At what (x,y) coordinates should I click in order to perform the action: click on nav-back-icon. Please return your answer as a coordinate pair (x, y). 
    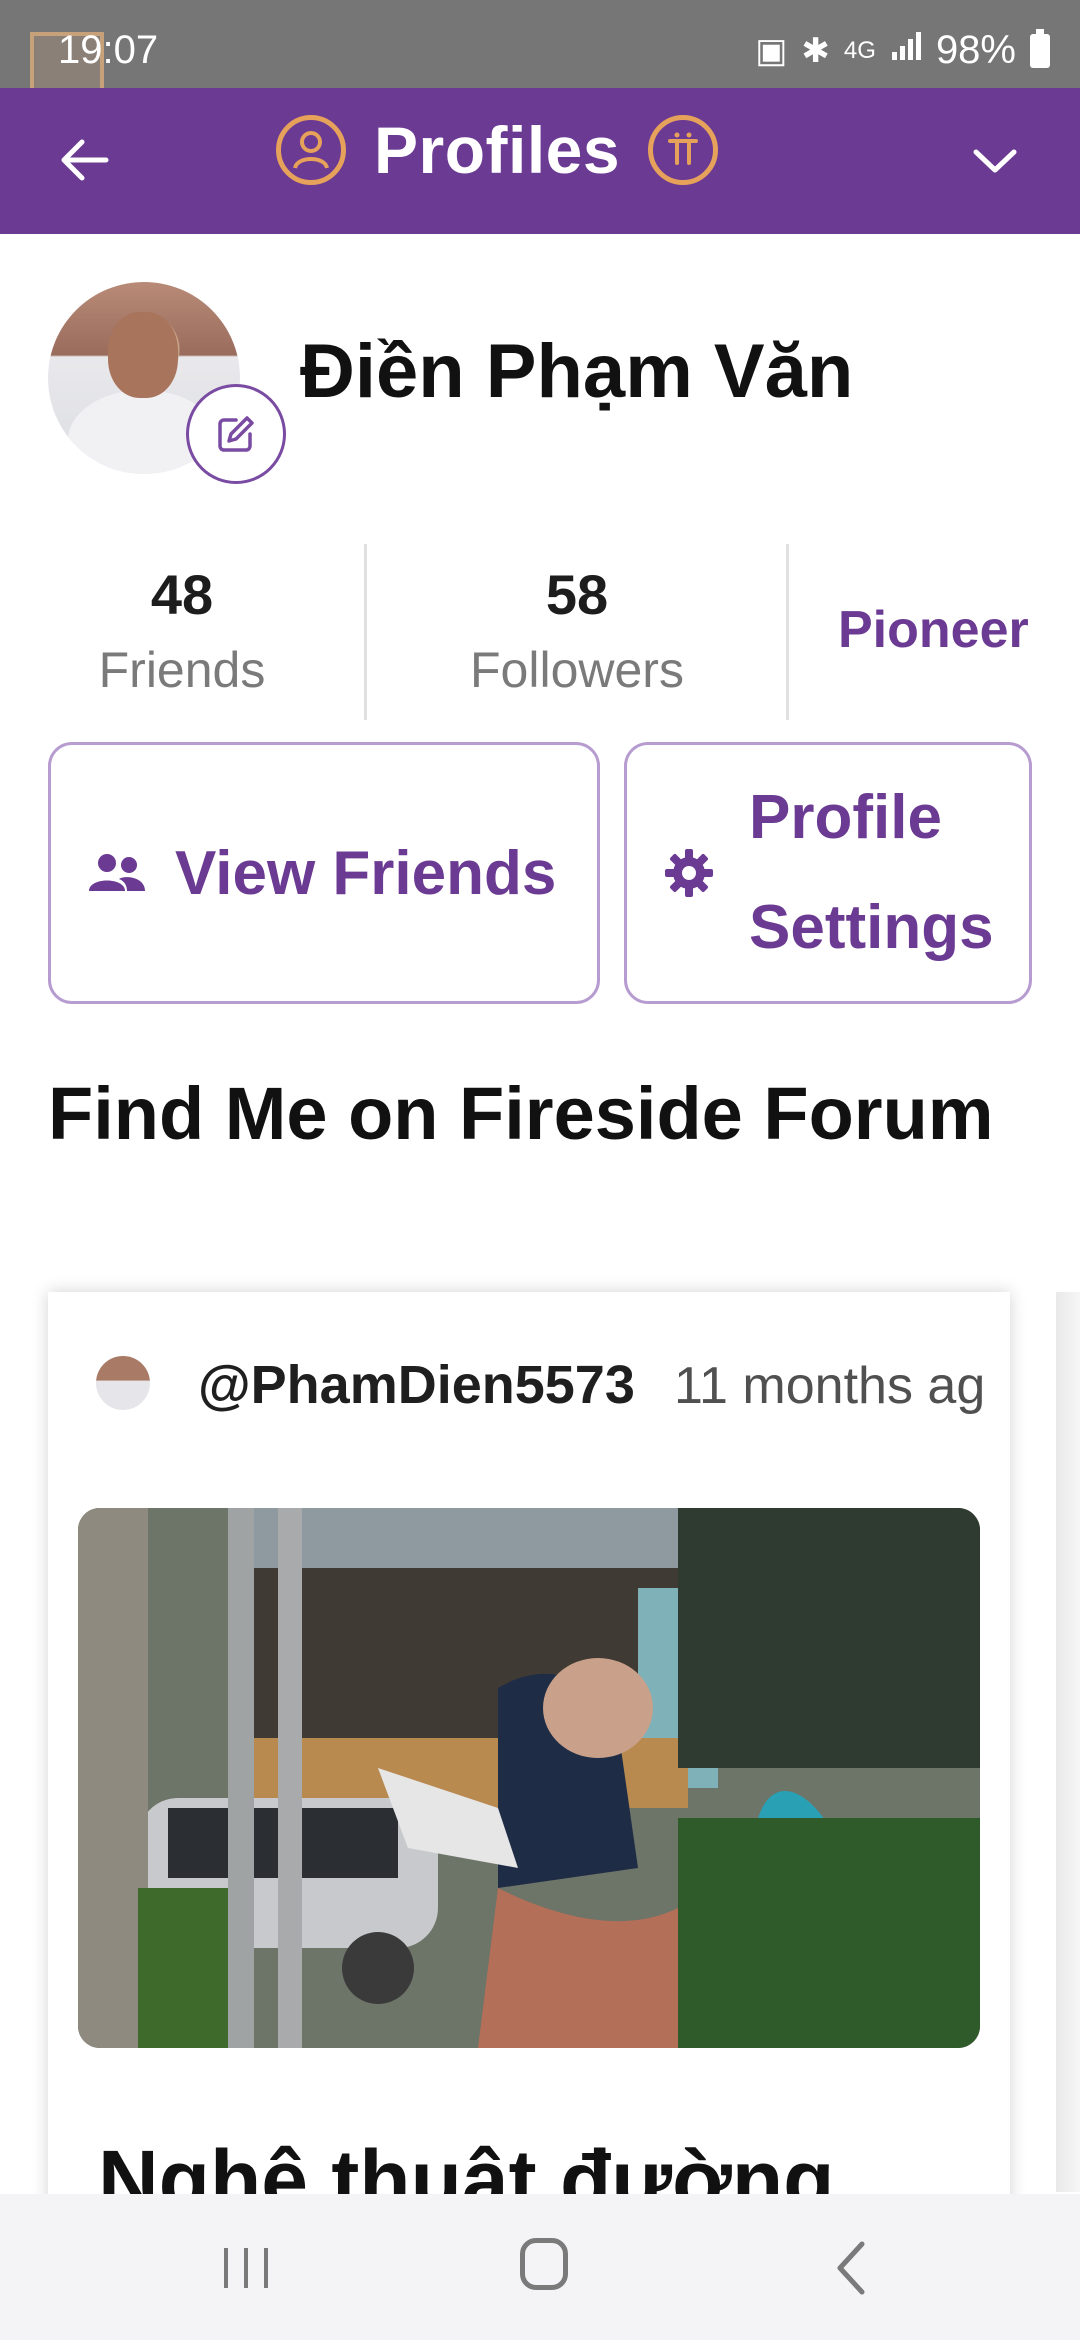
    Looking at the image, I should click on (850, 2268).